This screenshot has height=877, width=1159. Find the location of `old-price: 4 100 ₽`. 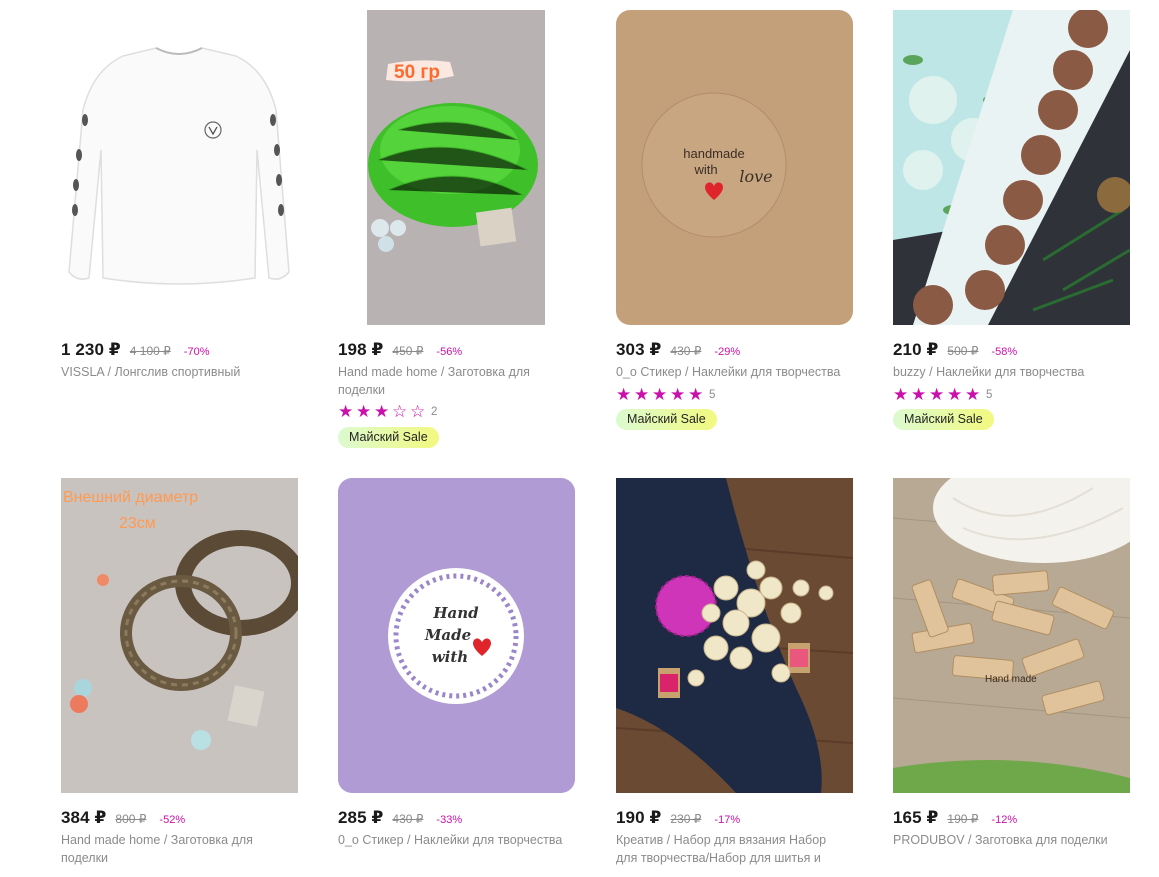

old-price: 4 100 ₽ is located at coordinates (150, 351).